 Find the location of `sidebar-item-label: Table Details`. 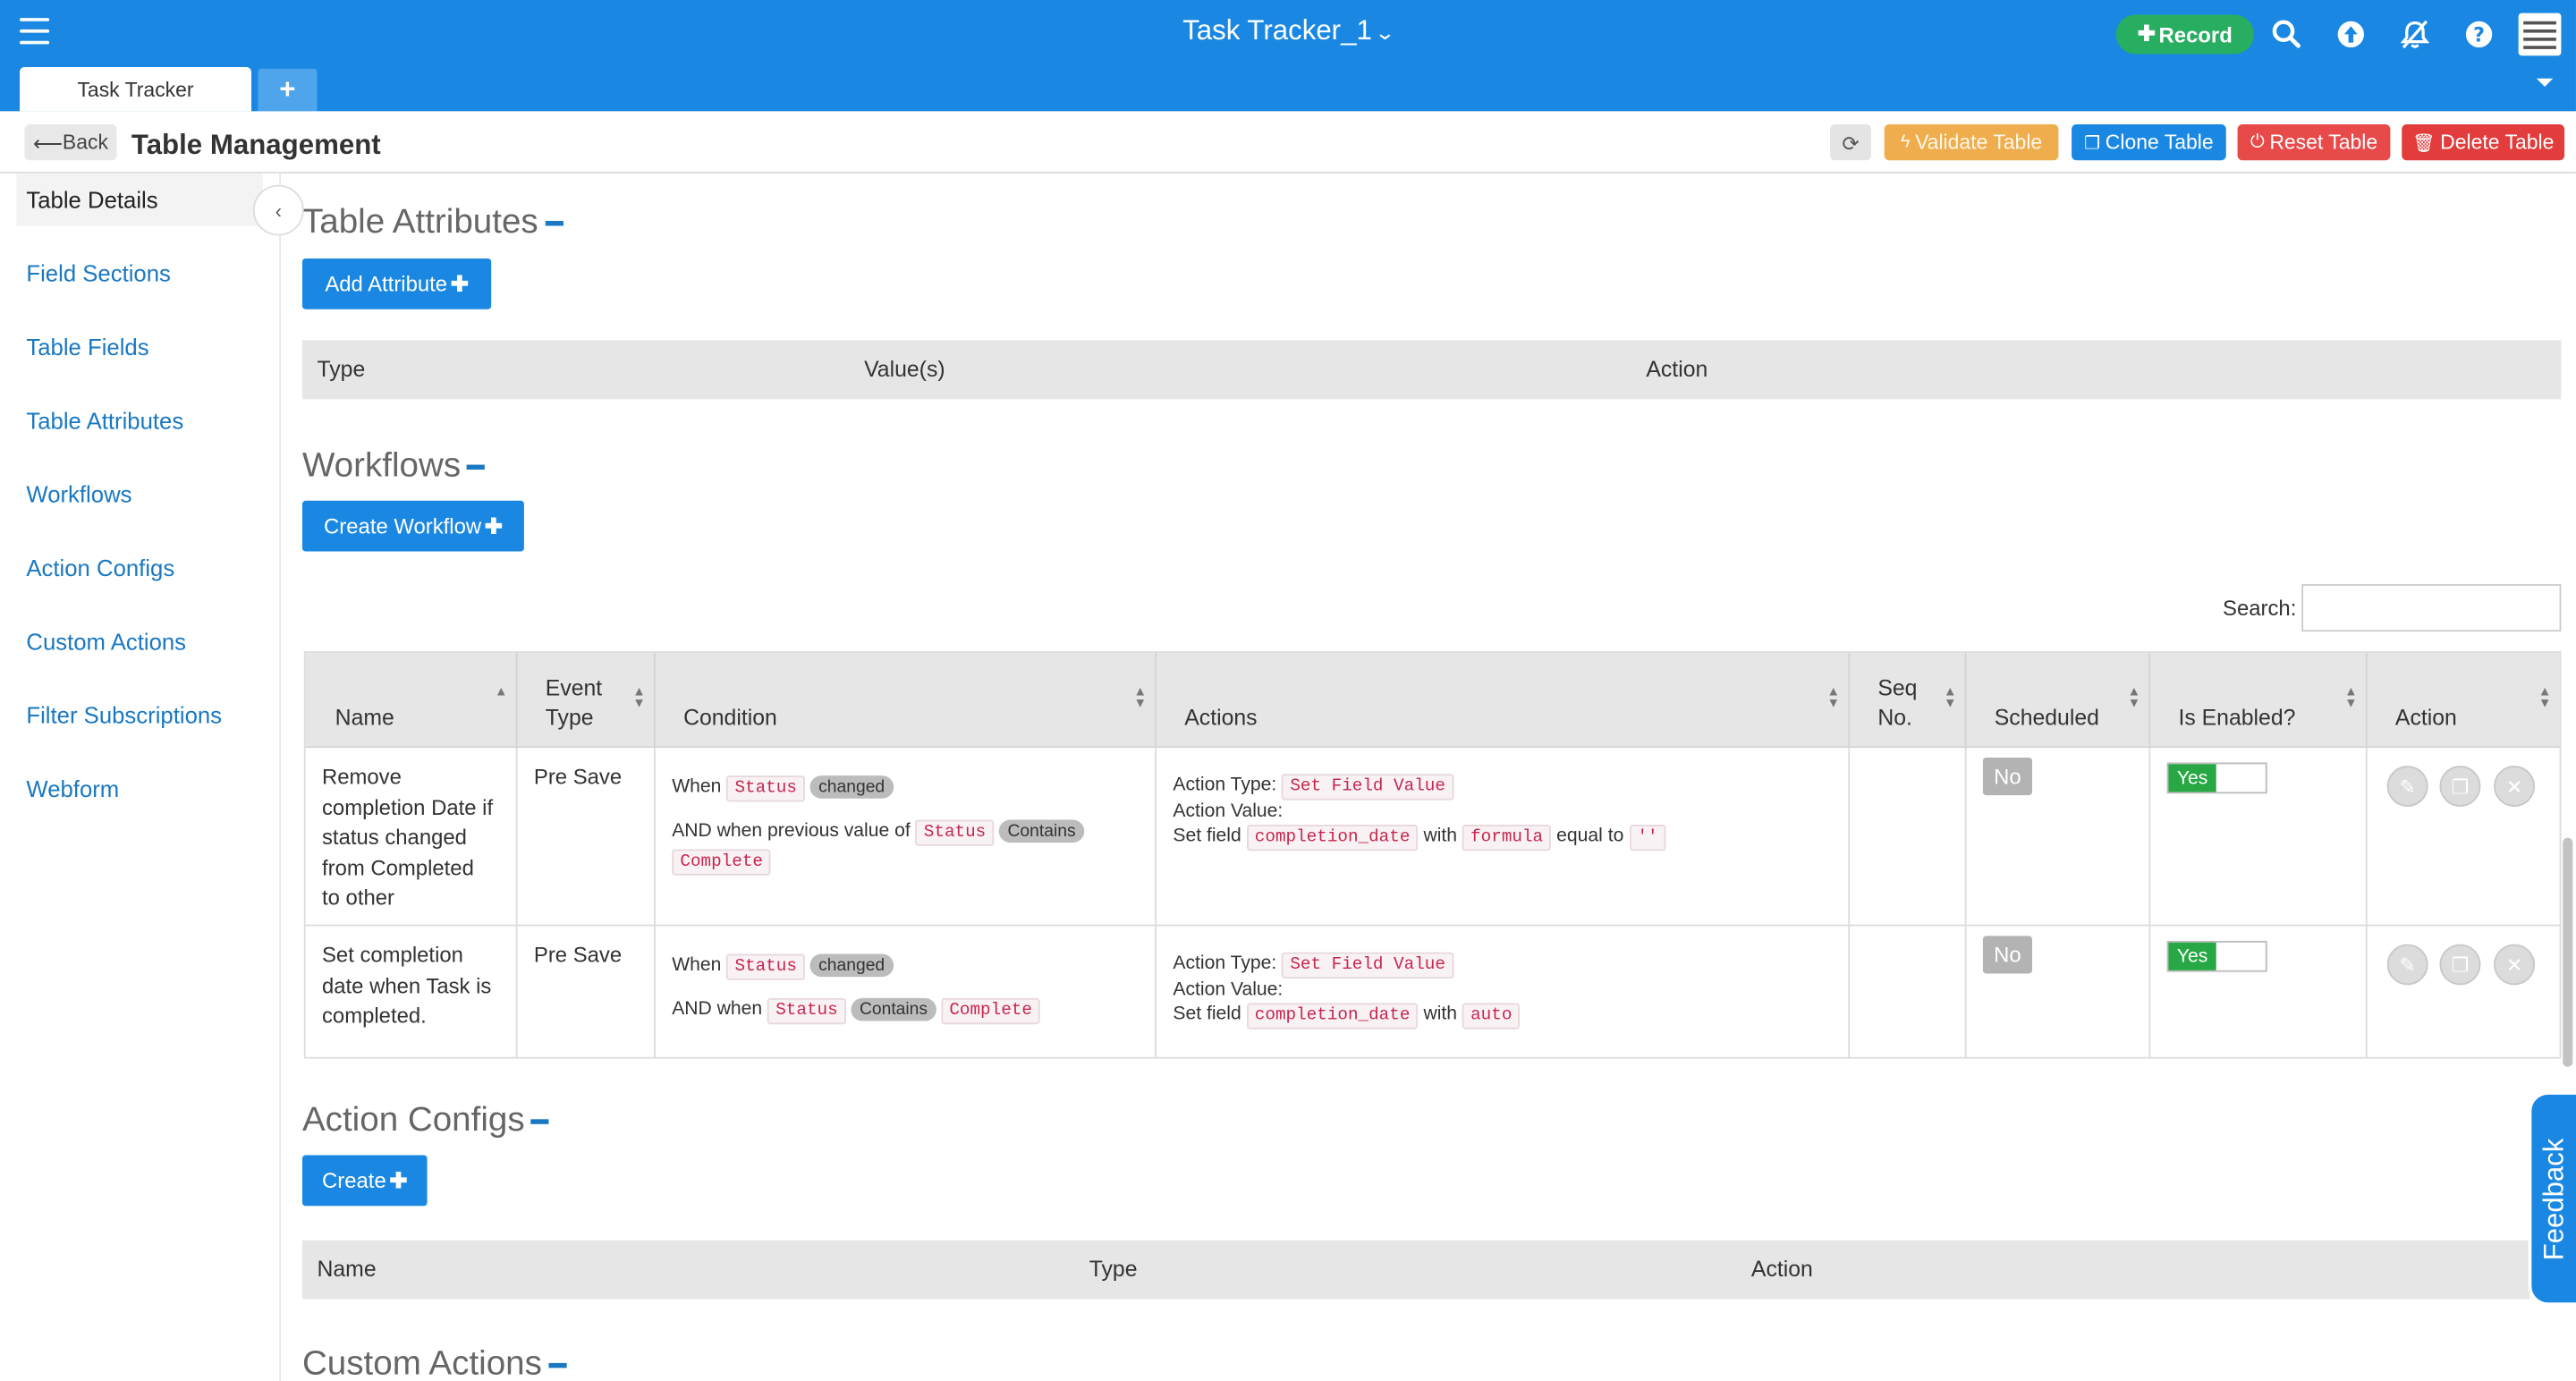

sidebar-item-label: Table Details is located at coordinates (92, 199).